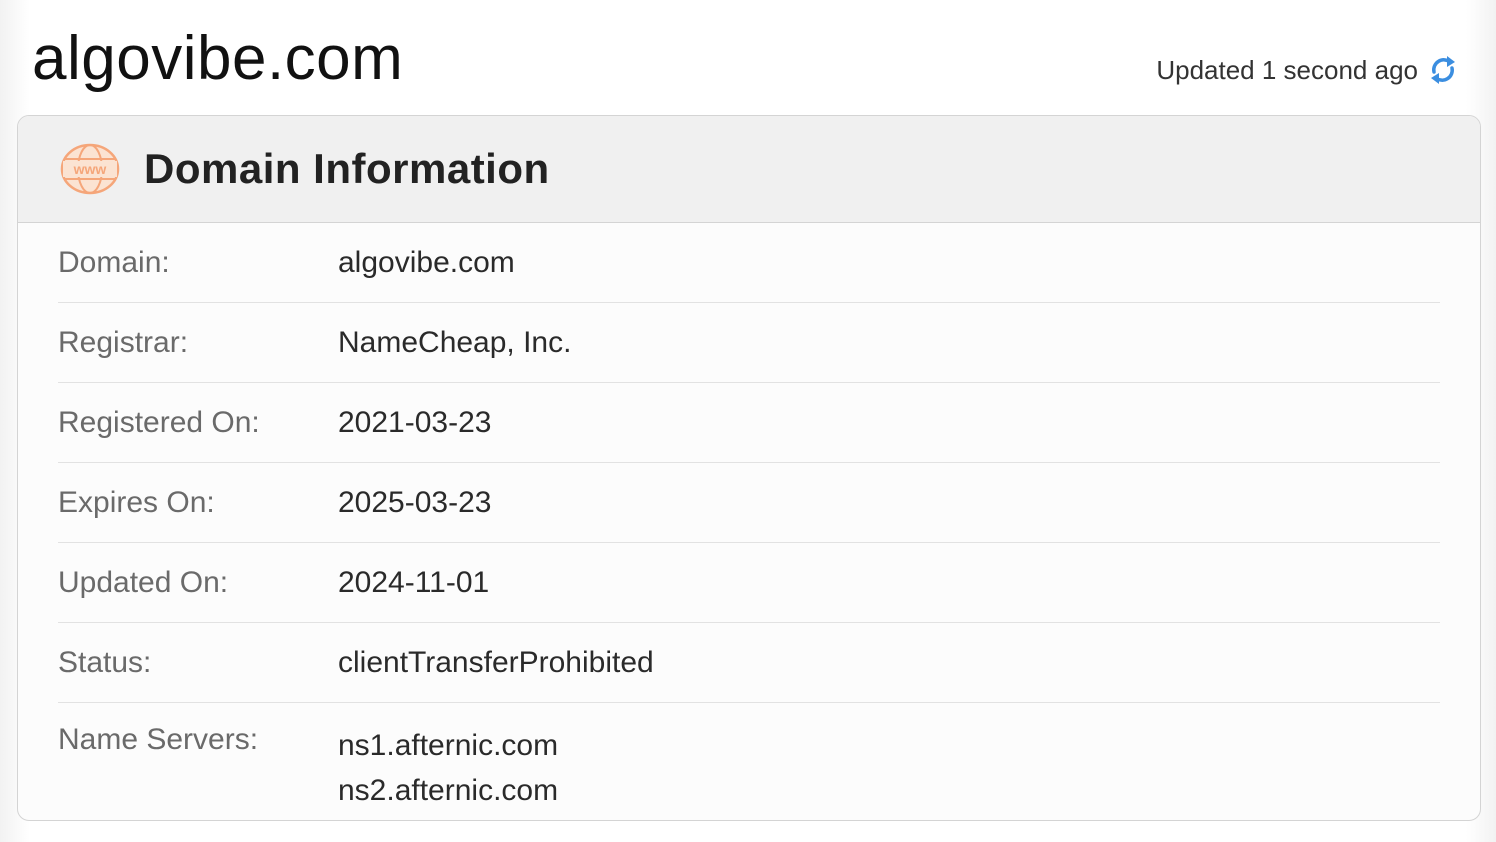  What do you see at coordinates (1443, 70) in the screenshot?
I see `refresh-icon` at bounding box center [1443, 70].